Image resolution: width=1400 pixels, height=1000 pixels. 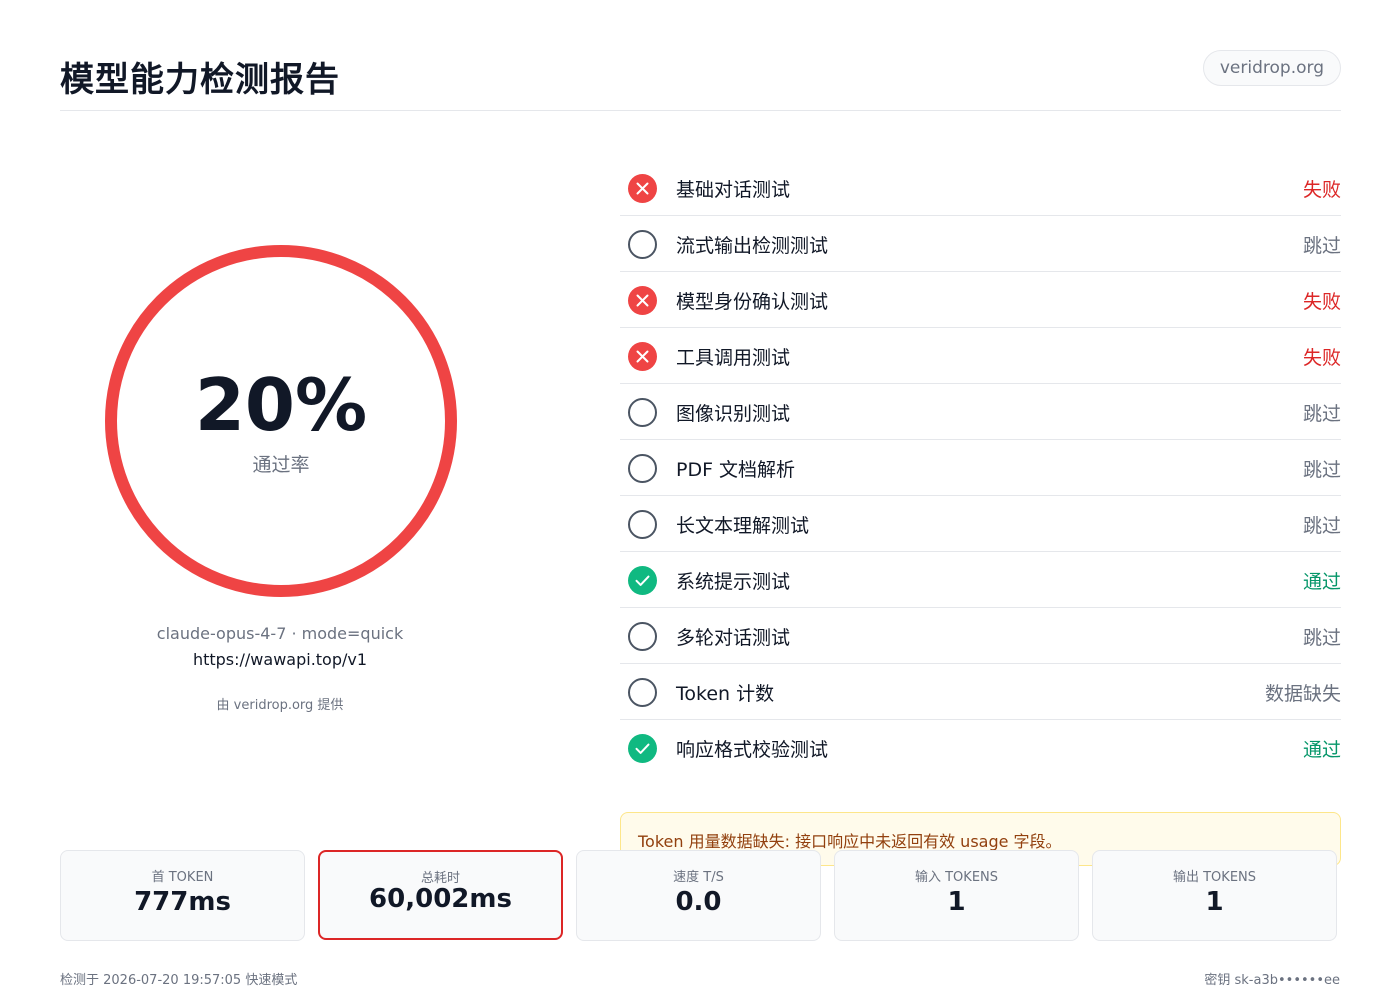 I want to click on check-name: 响应格式校验测试, so click(x=752, y=750).